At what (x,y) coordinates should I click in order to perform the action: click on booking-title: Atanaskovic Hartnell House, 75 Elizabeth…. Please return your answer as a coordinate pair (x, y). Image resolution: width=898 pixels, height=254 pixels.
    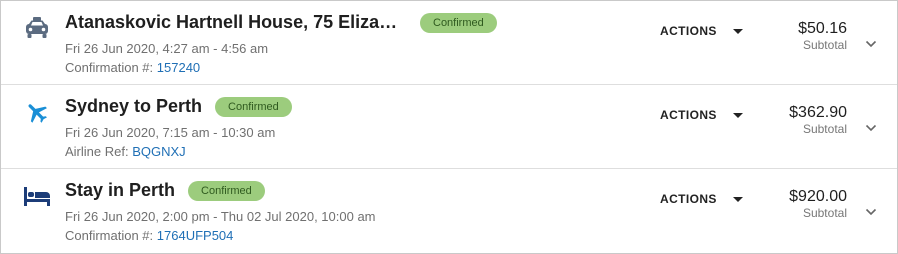
    Looking at the image, I should click on (236, 22).